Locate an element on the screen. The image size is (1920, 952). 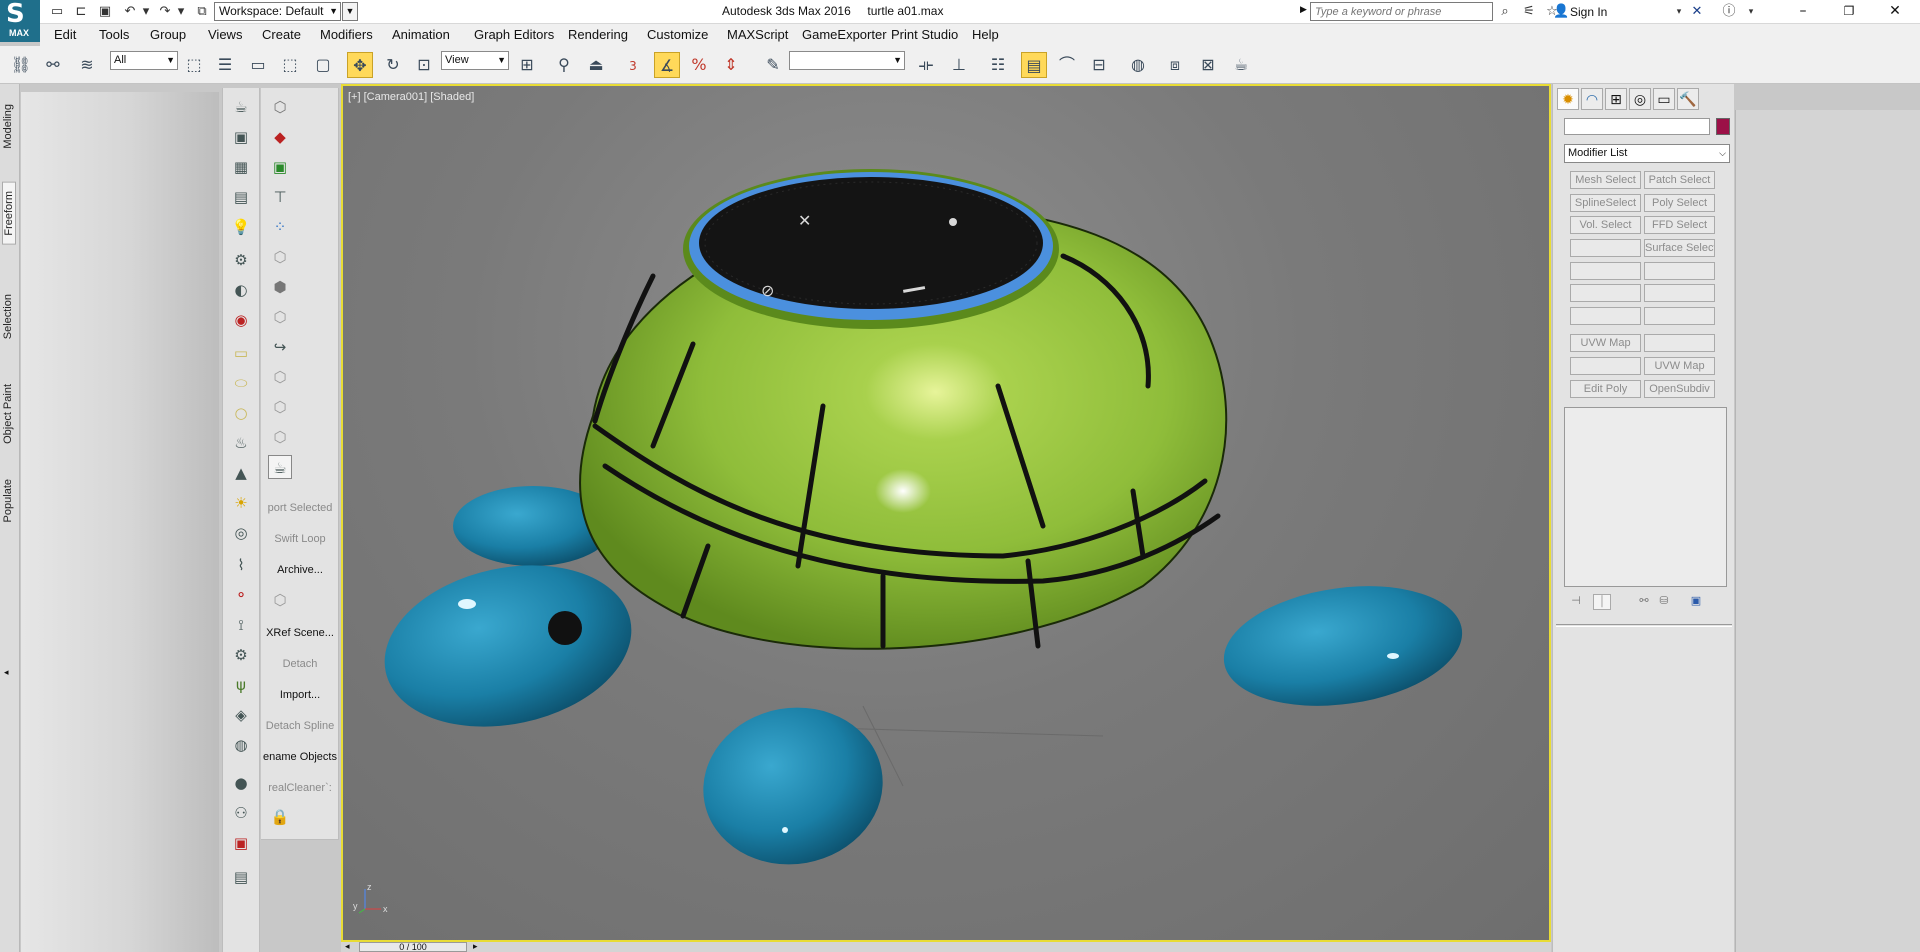
rendered-frame-window-icon: ⊠ is located at coordinates (1208, 65).